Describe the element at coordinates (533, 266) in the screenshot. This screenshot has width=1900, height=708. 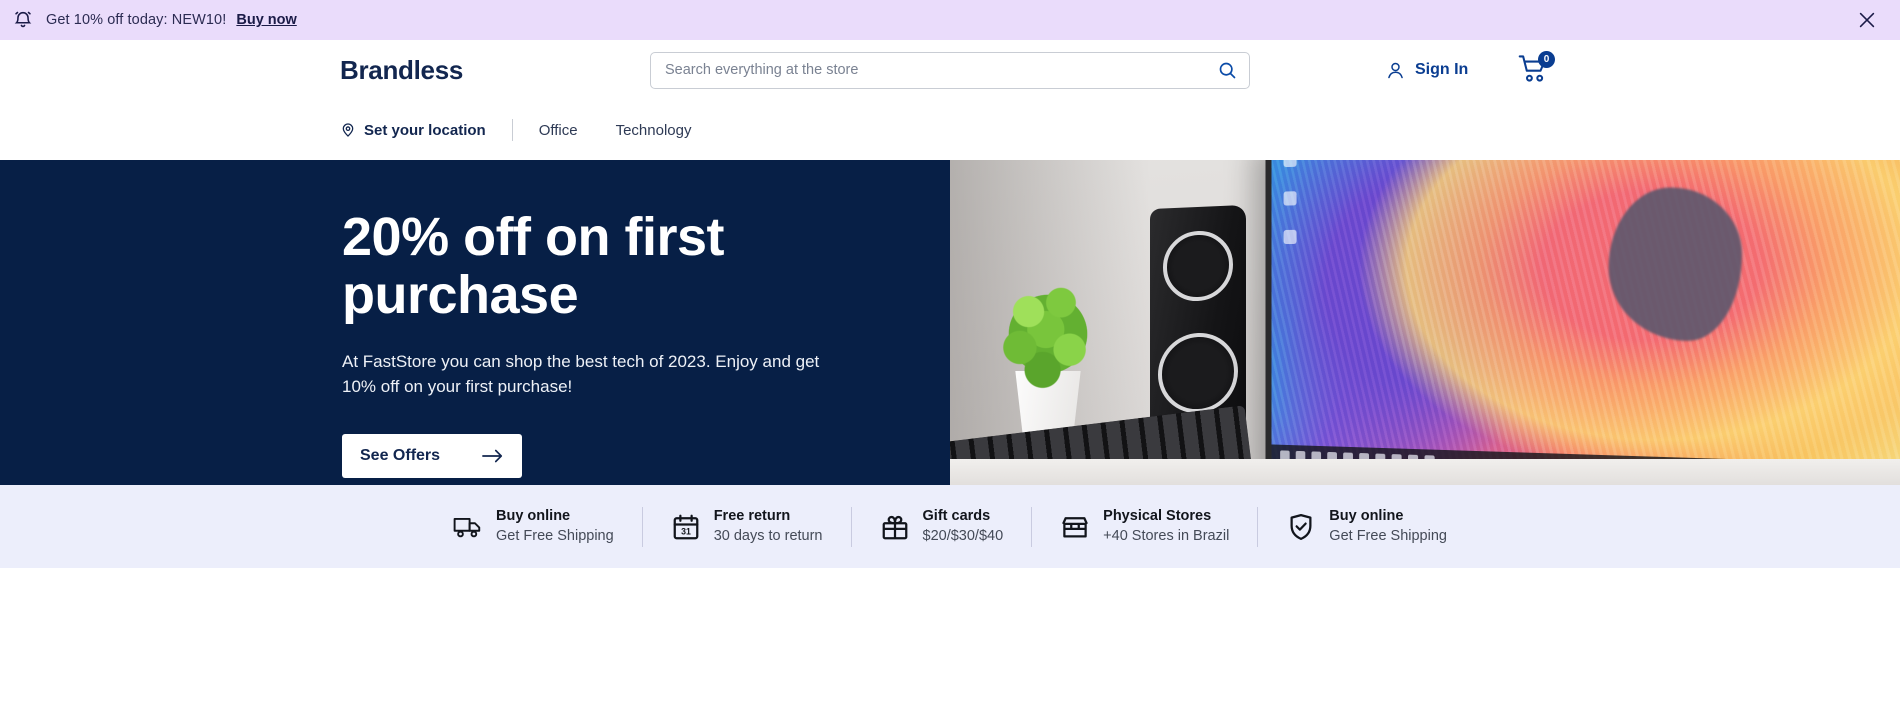
I see `hero-title: 20% off on first purchase` at that location.